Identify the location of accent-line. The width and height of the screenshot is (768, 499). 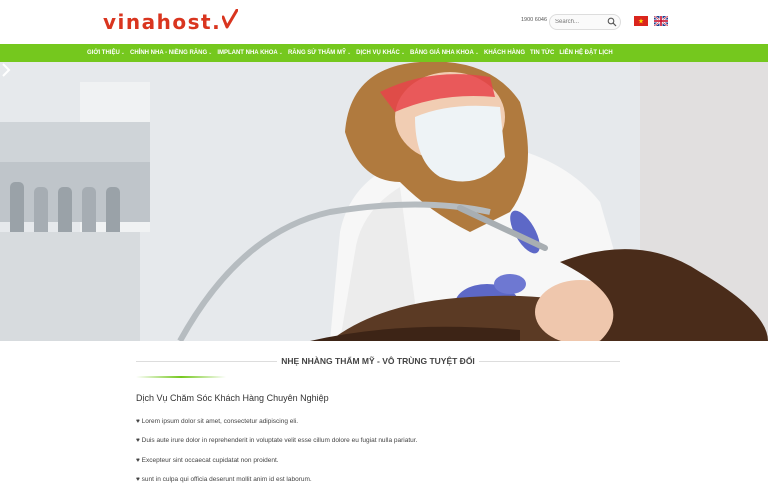
(181, 377).